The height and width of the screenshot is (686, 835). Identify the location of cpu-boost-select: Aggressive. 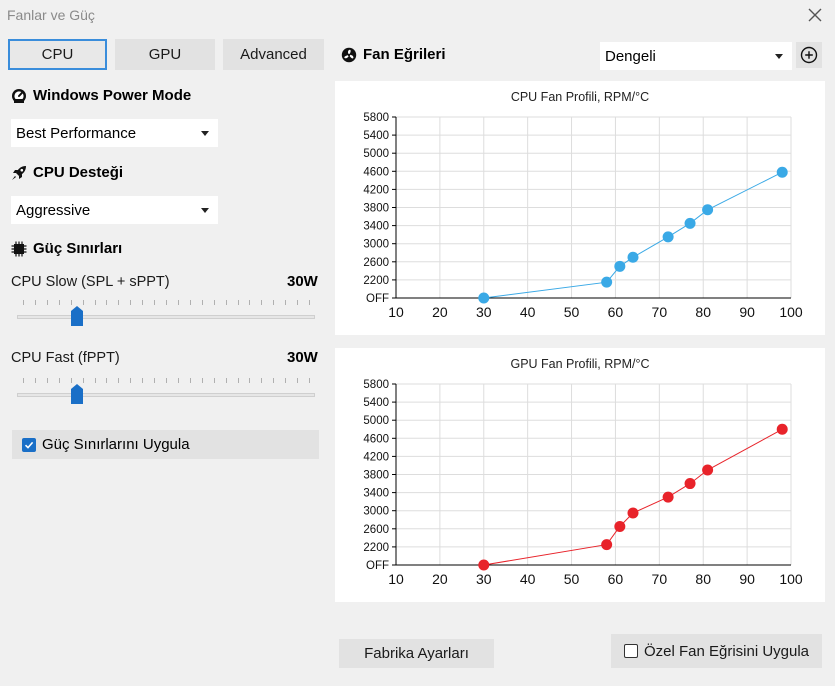
(114, 210).